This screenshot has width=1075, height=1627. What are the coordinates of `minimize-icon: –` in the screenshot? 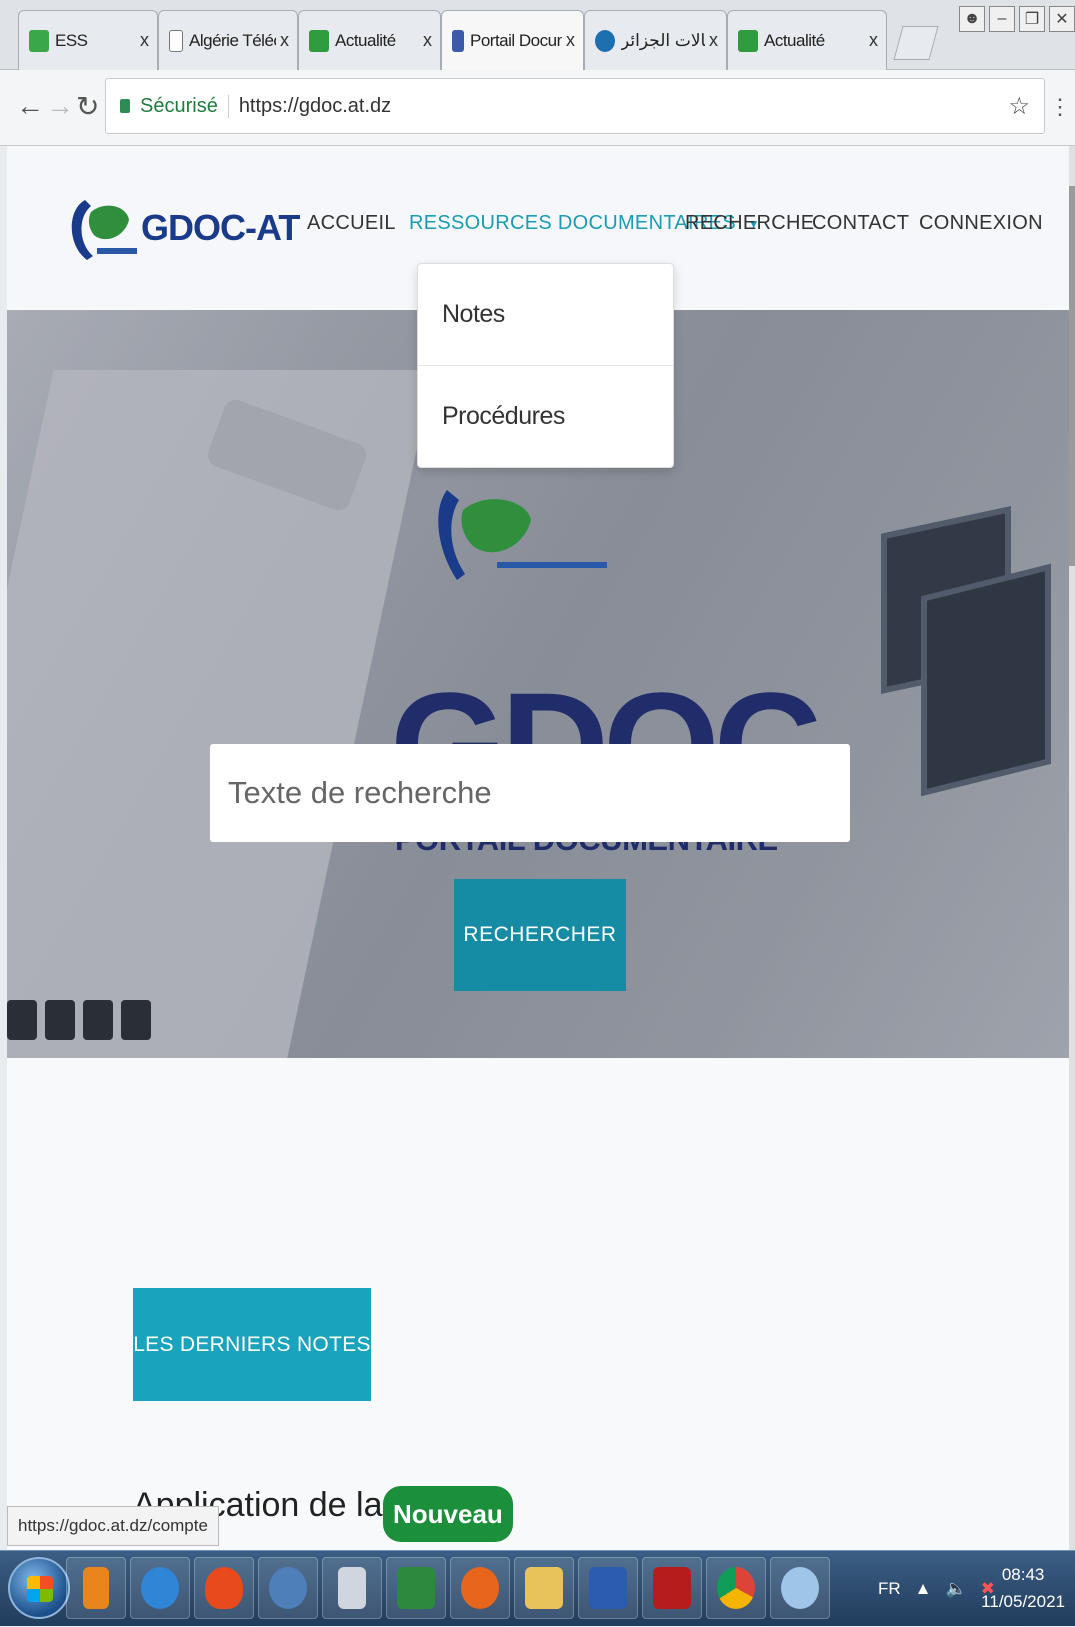 It's located at (1002, 19).